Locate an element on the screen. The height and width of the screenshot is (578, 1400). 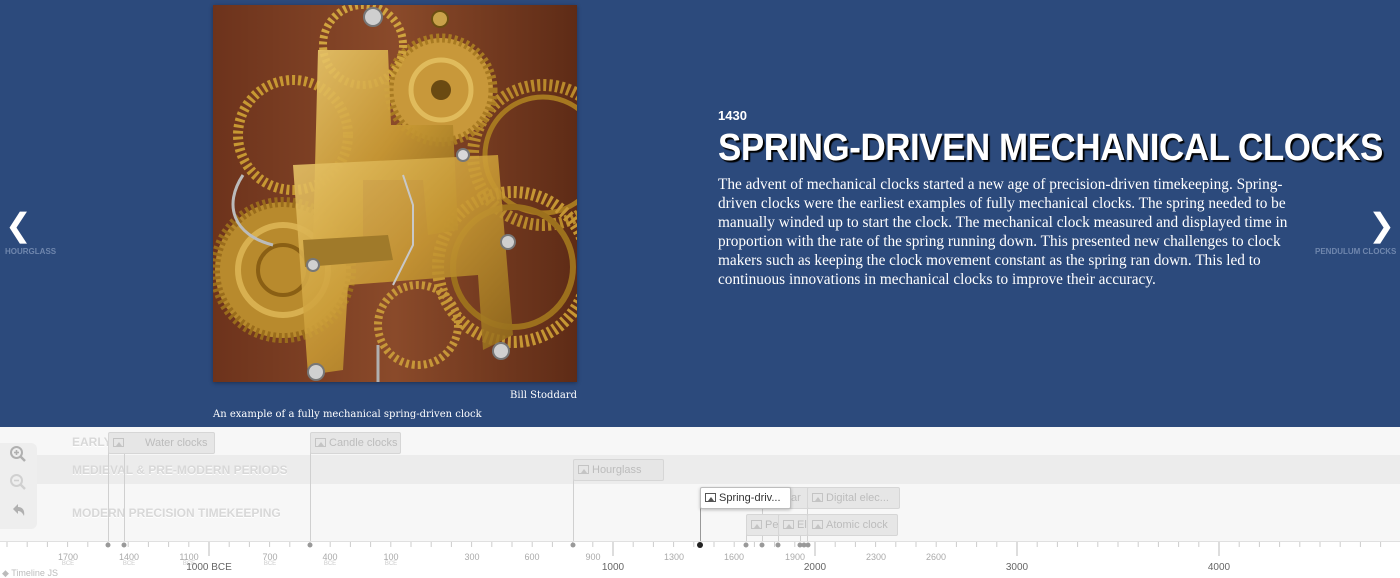
axis-label: 2600 is located at coordinates (936, 557).